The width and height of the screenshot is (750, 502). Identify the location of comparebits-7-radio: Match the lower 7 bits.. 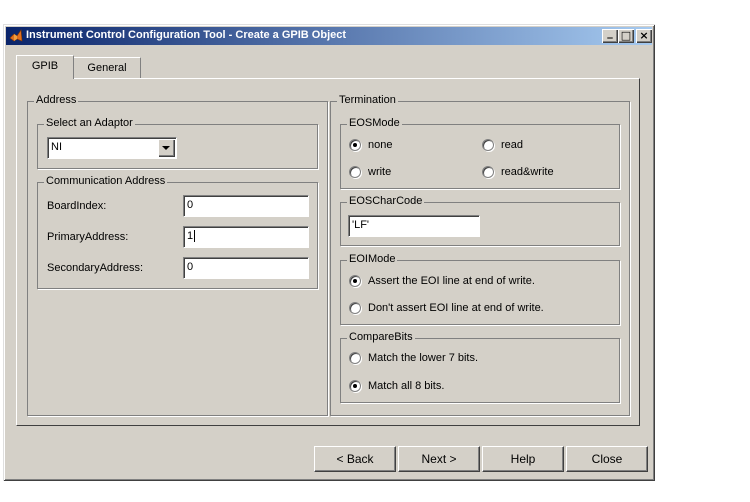
(413, 358).